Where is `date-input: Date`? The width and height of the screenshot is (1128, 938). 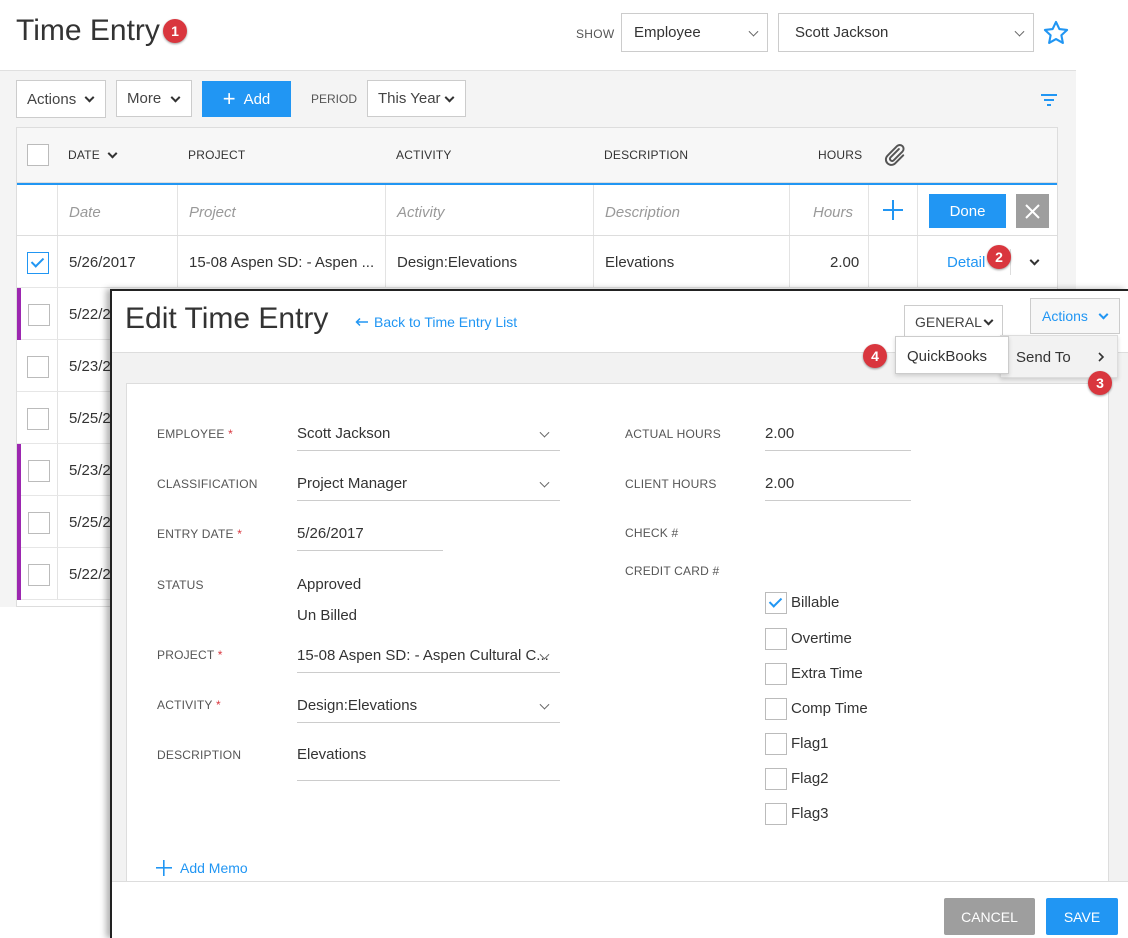 date-input: Date is located at coordinates (85, 212).